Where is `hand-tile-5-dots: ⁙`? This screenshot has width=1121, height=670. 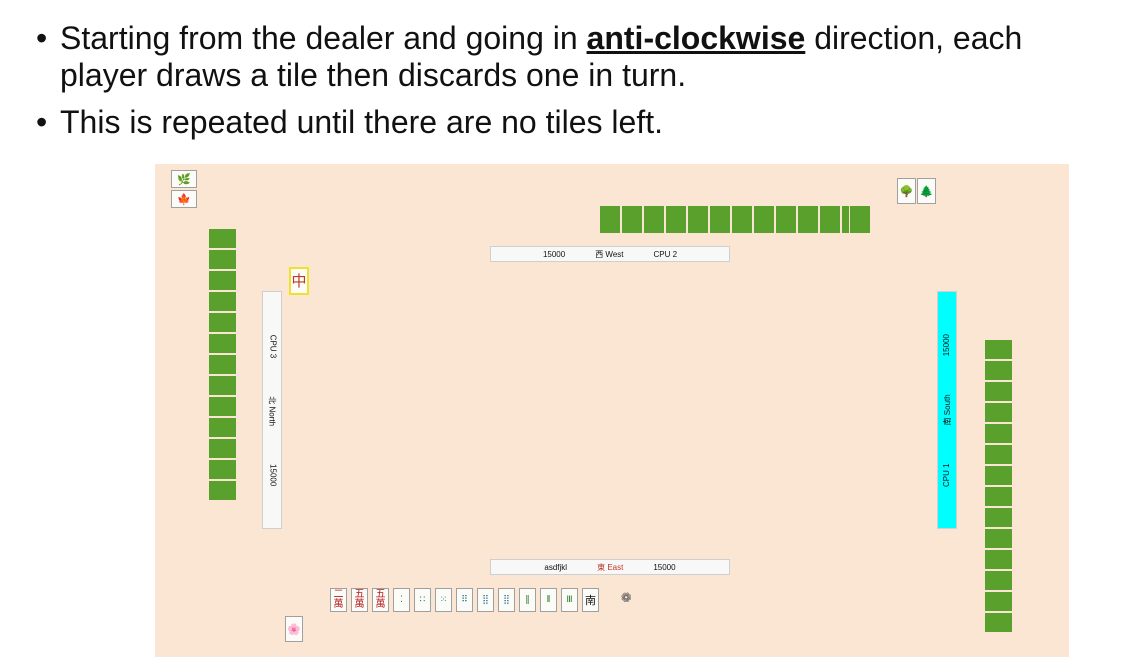 hand-tile-5-dots: ⁙ is located at coordinates (443, 600).